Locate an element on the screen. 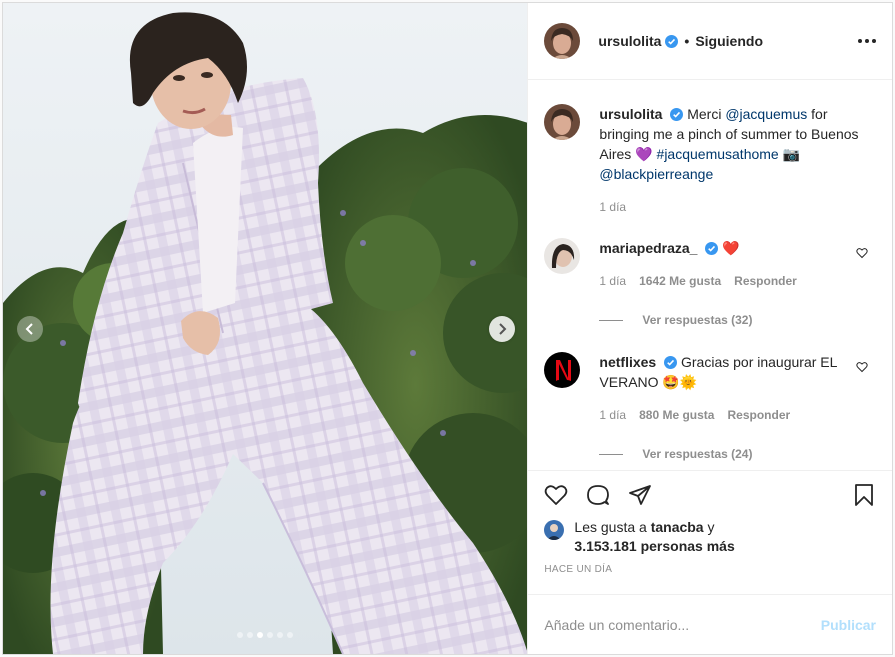 The height and width of the screenshot is (657, 895). heart-emoji: 💜 is located at coordinates (644, 154).